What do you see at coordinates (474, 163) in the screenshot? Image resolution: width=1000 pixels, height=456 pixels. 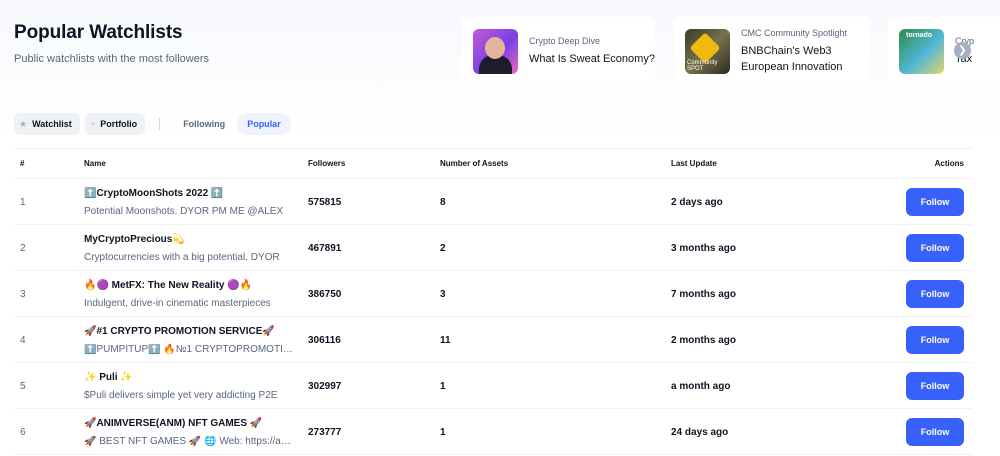 I see `header-assets: Number of Assets` at bounding box center [474, 163].